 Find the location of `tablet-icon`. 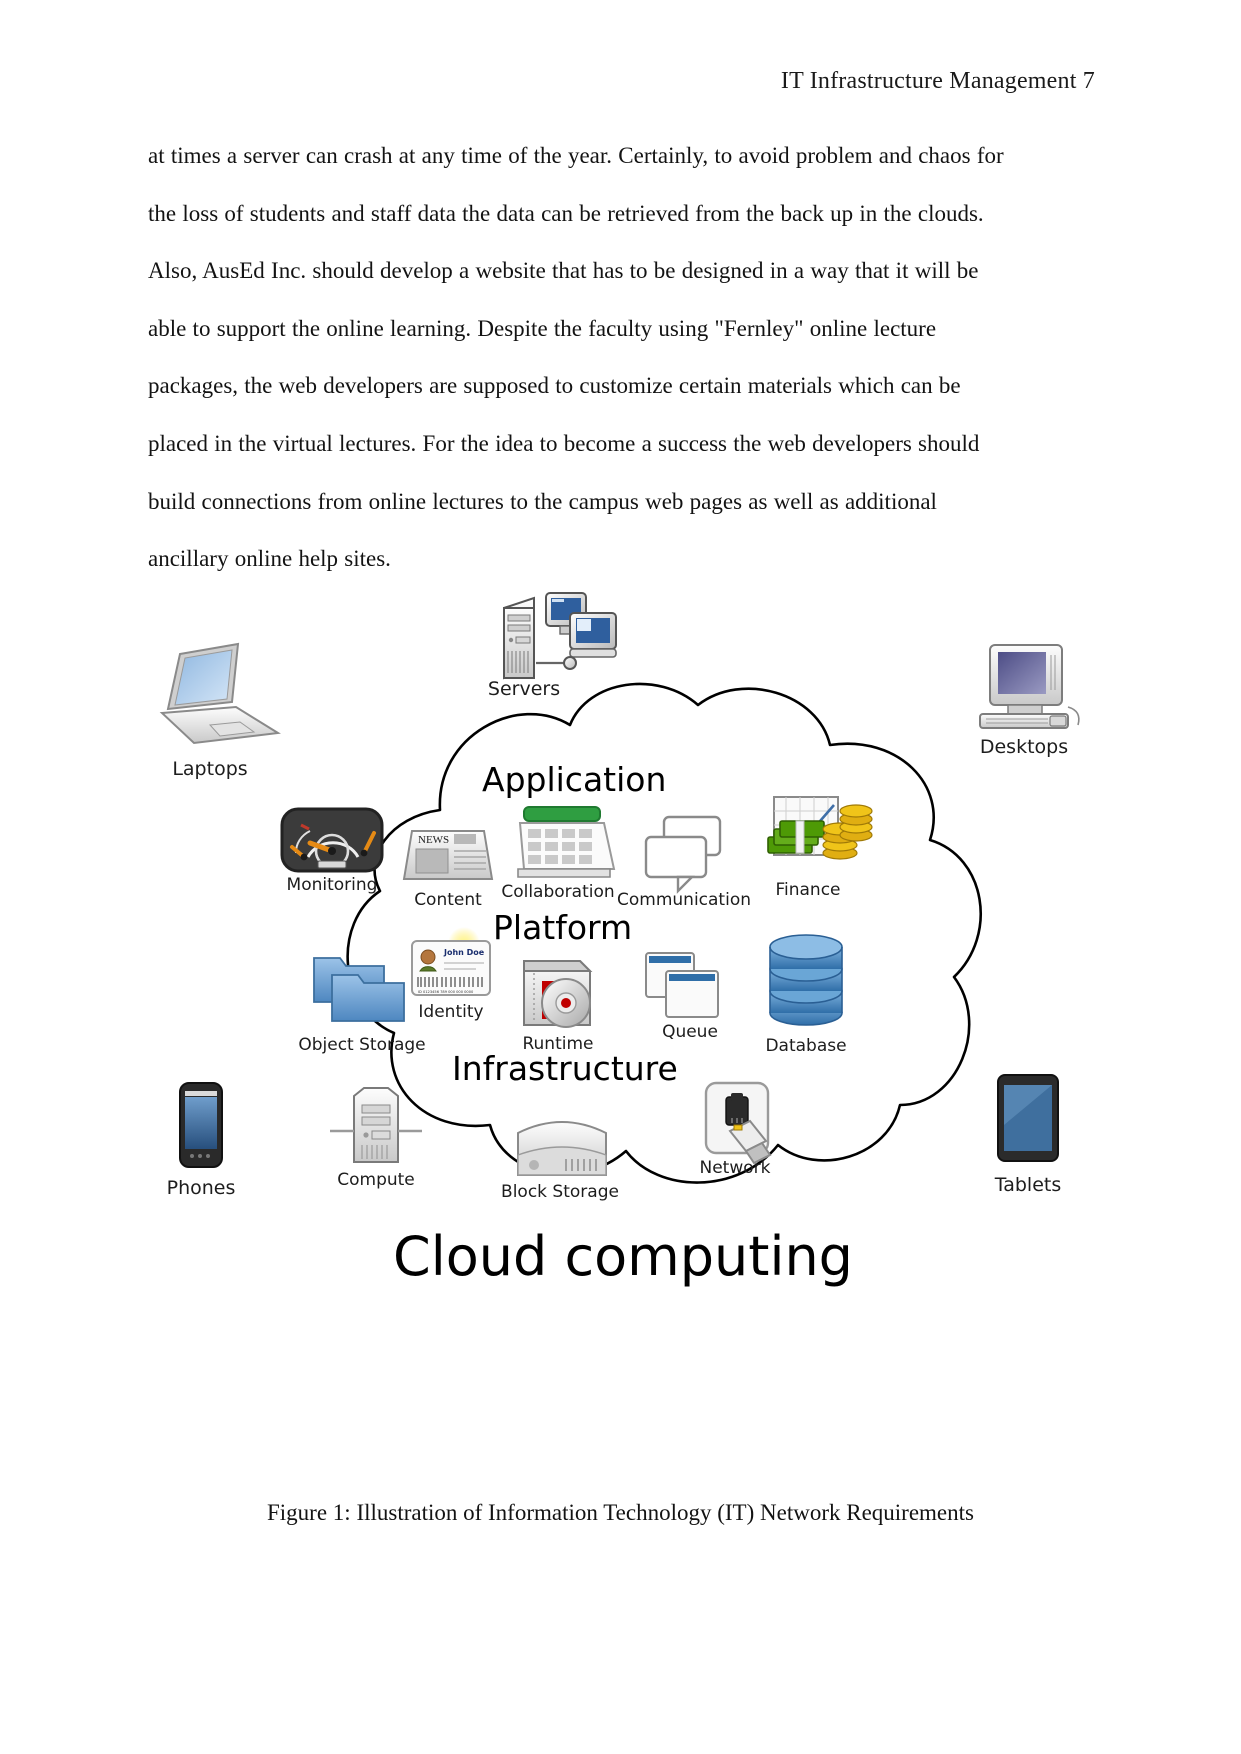

tablet-icon is located at coordinates (1028, 1118).